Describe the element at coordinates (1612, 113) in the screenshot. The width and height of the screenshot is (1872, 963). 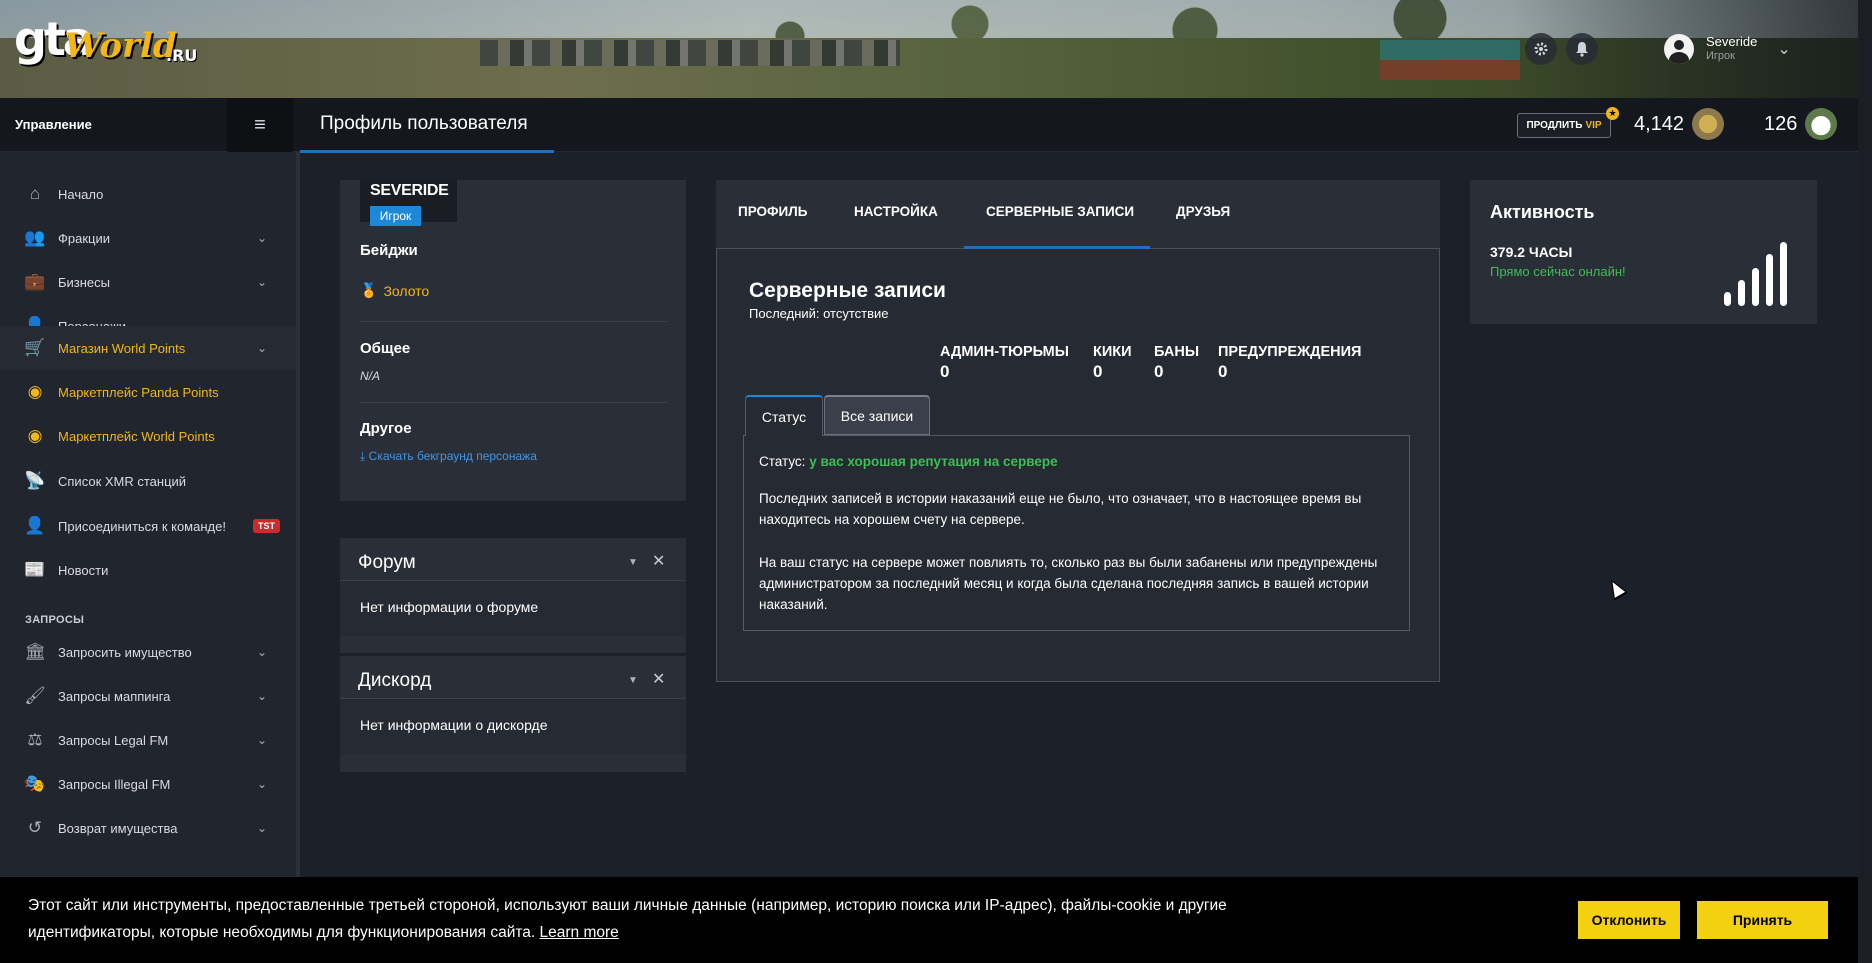
I see `vip-star-icon: ★` at that location.